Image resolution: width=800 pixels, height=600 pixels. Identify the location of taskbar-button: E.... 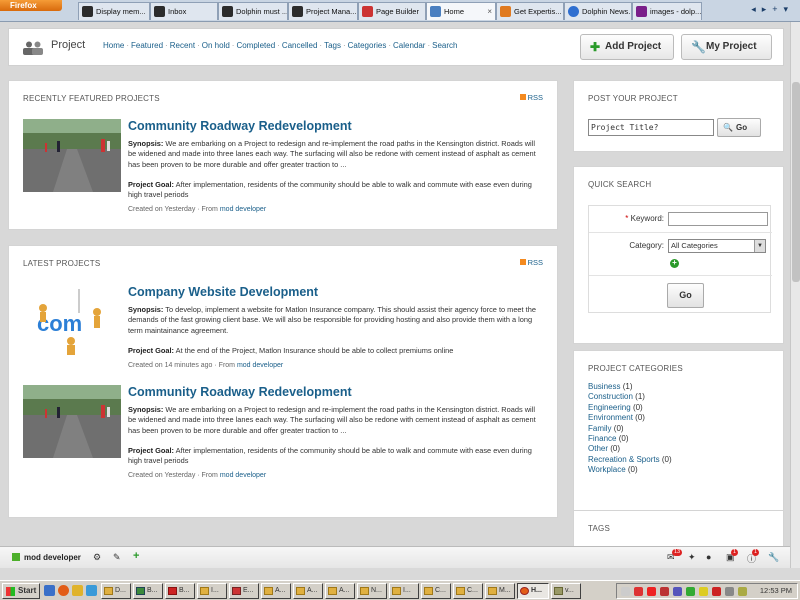
(244, 591).